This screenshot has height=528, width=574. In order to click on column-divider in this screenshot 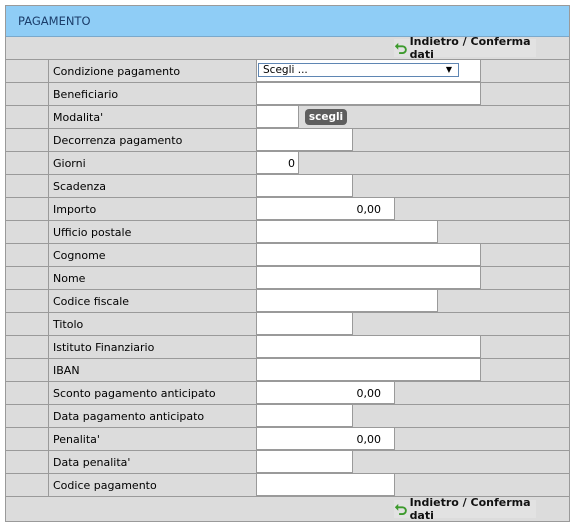, I will do `click(48, 277)`.